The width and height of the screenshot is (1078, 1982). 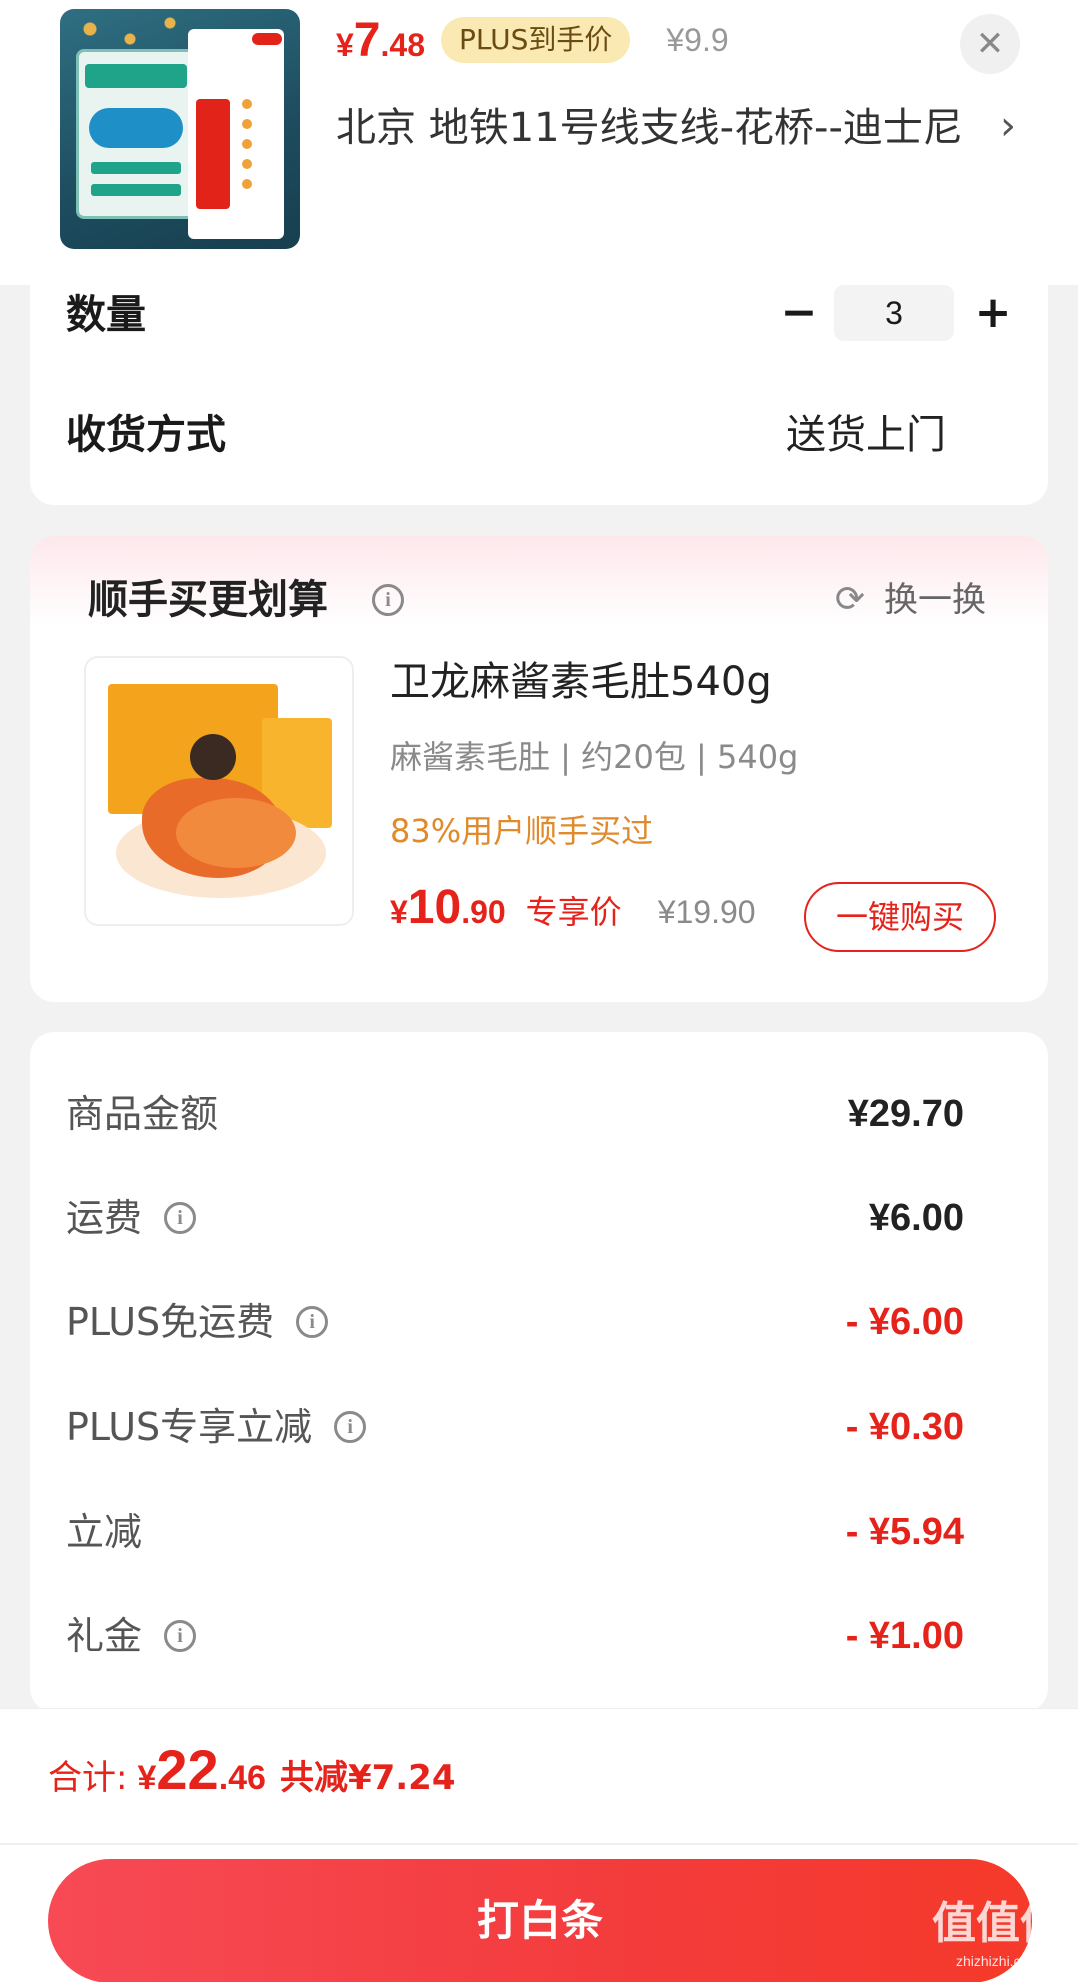 I want to click on cost-value: - ¥5.94, so click(x=904, y=1532).